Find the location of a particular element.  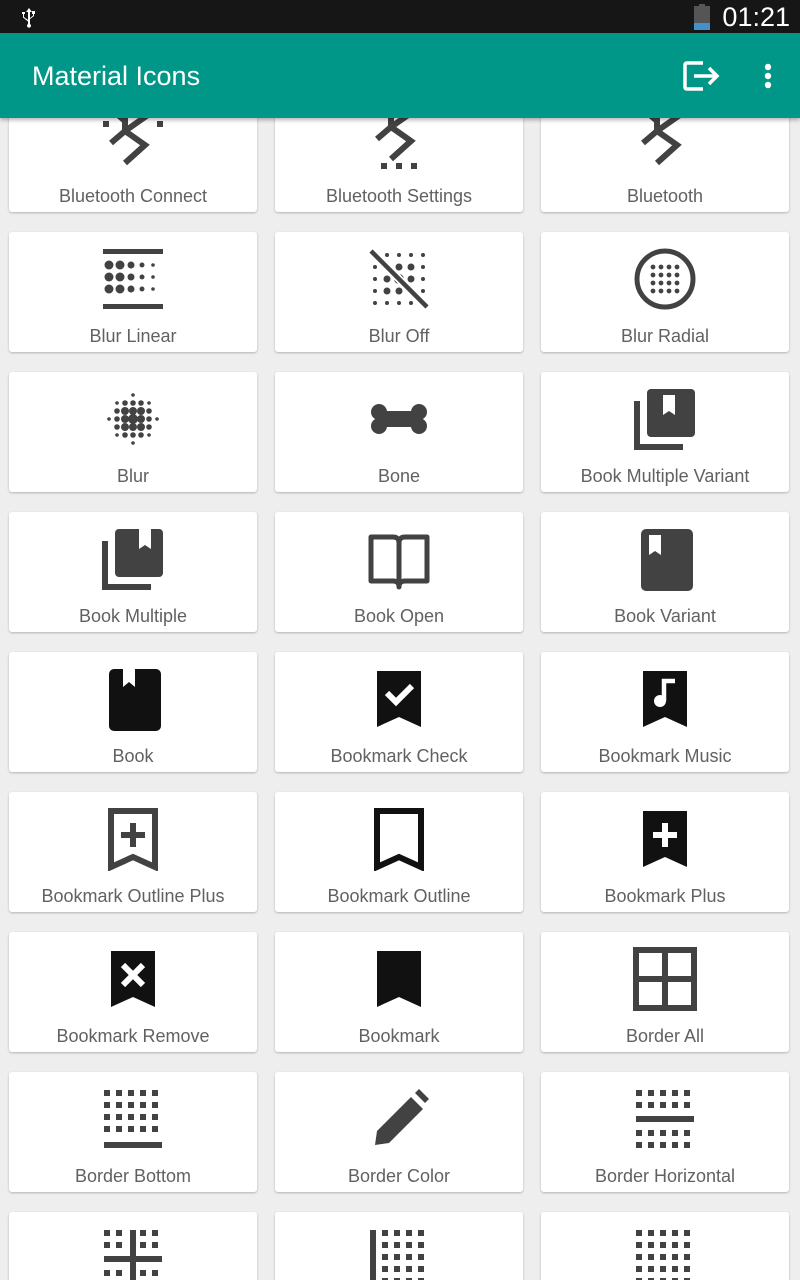

more-vert-icon is located at coordinates (768, 76).